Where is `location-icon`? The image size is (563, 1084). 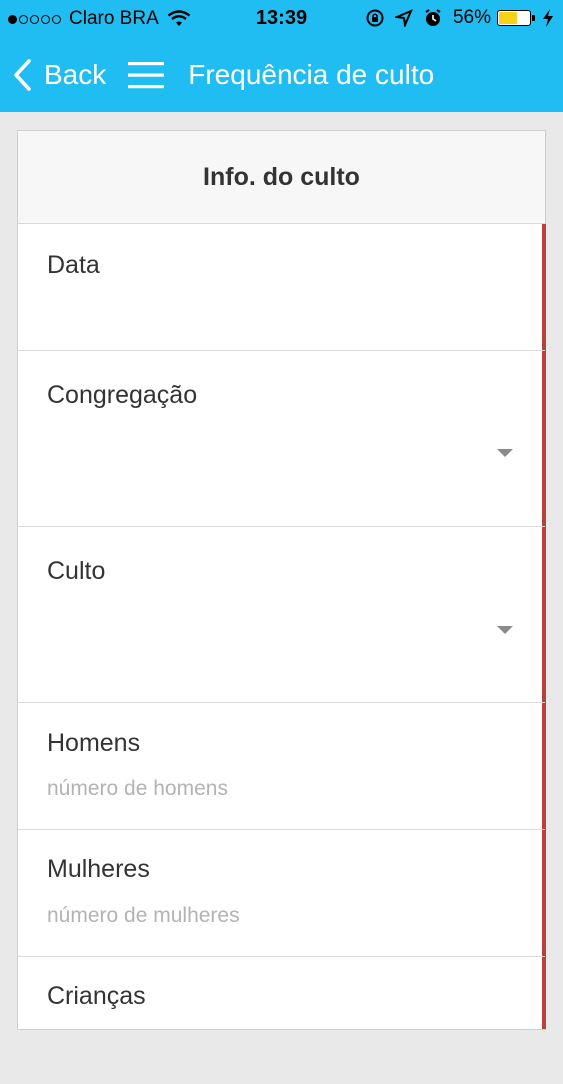 location-icon is located at coordinates (403, 18).